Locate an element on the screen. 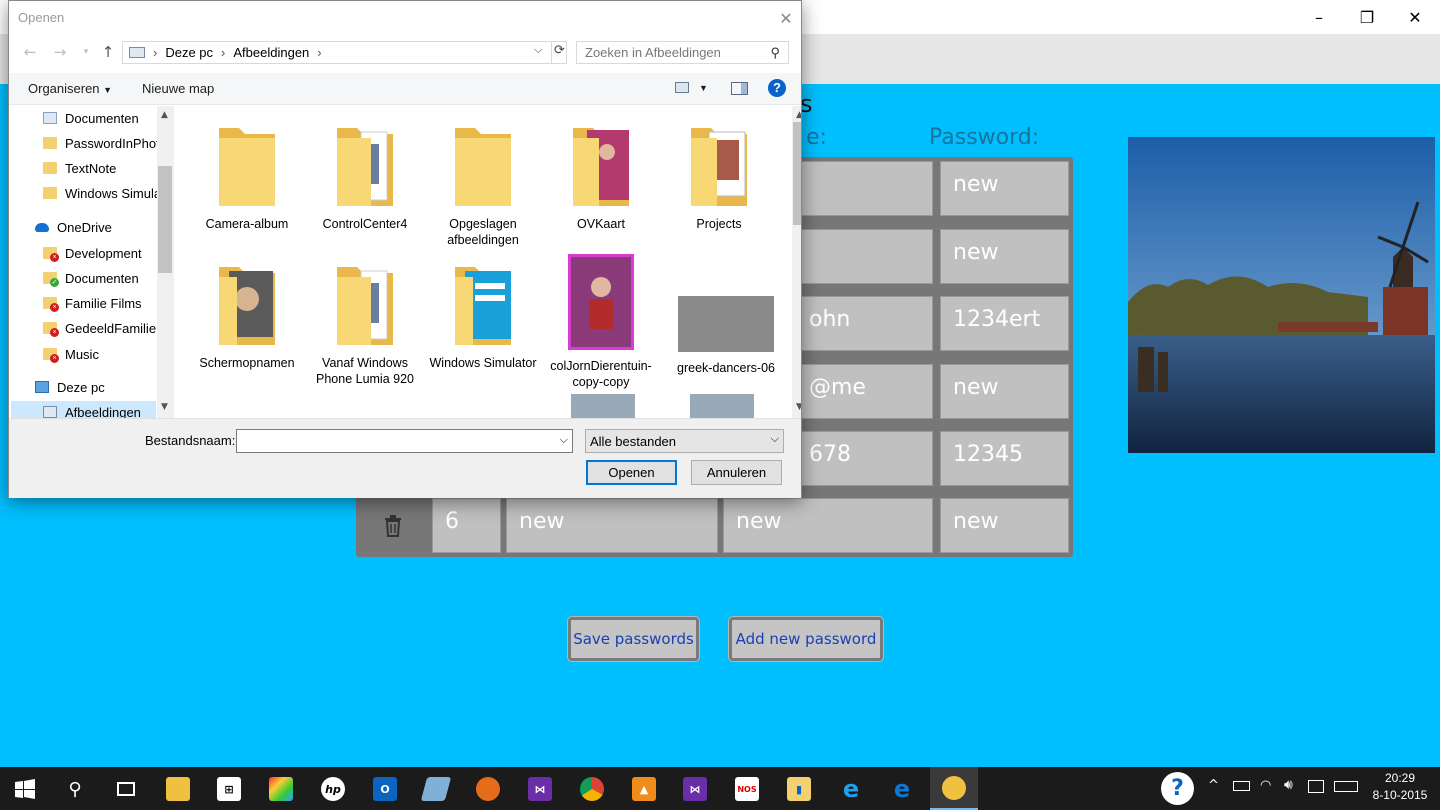 This screenshot has width=1440, height=810. filename-dropdown-icon: ⌵ is located at coordinates (564, 440).